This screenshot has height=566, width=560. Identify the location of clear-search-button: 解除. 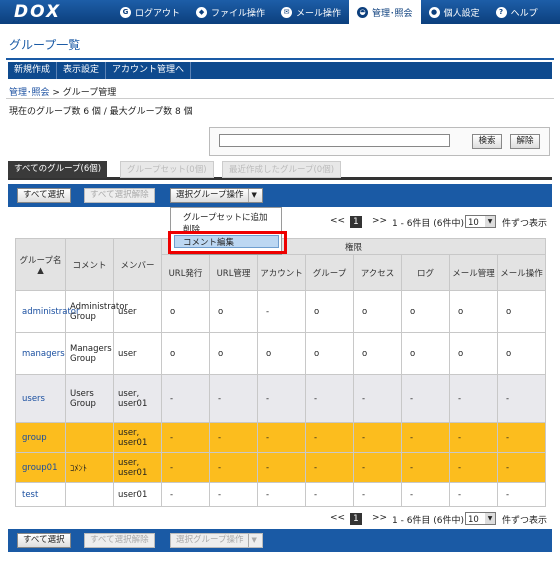
(525, 141).